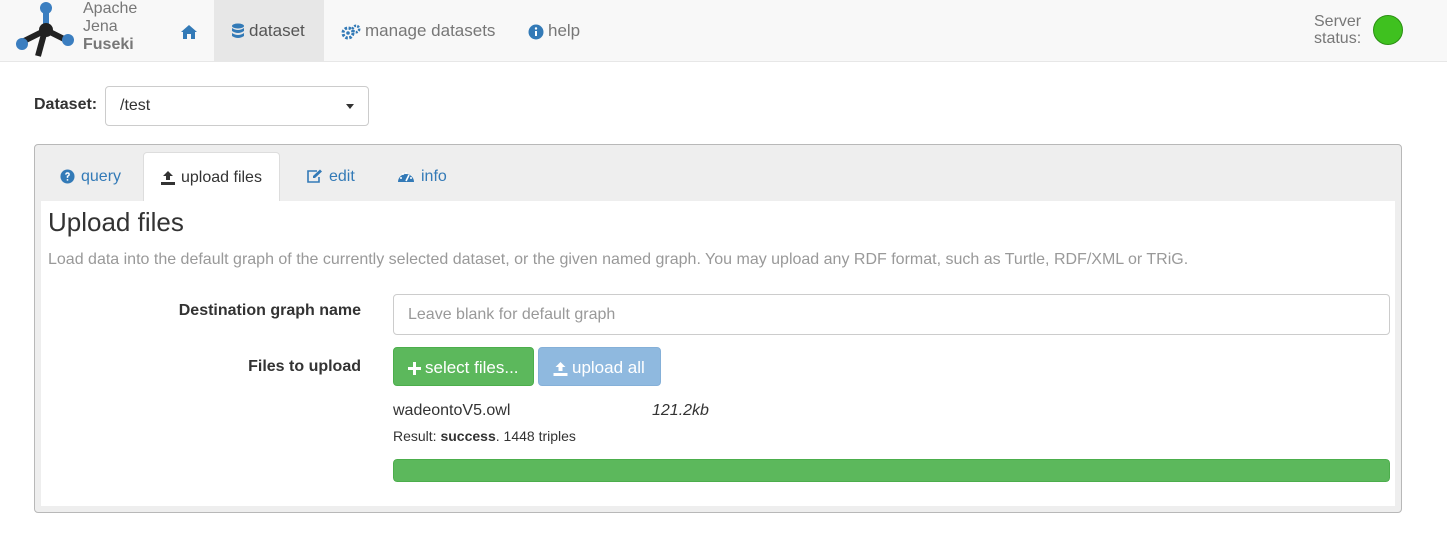 Image resolution: width=1447 pixels, height=541 pixels. Describe the element at coordinates (430, 30) in the screenshot. I see `nav-manage-label: manage datasets` at that location.